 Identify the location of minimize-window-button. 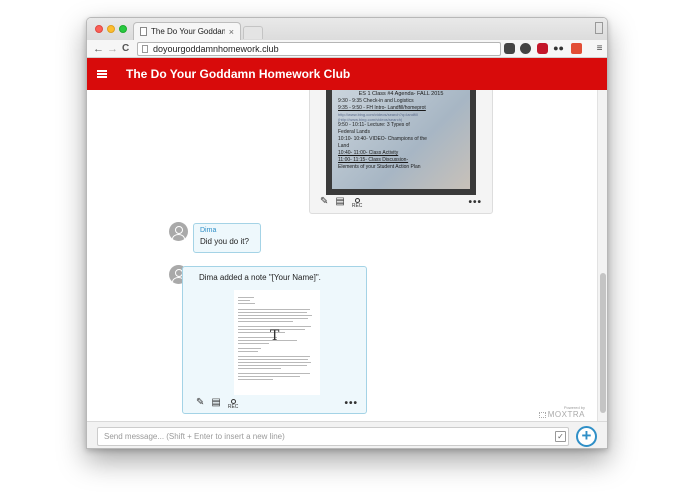
(111, 29).